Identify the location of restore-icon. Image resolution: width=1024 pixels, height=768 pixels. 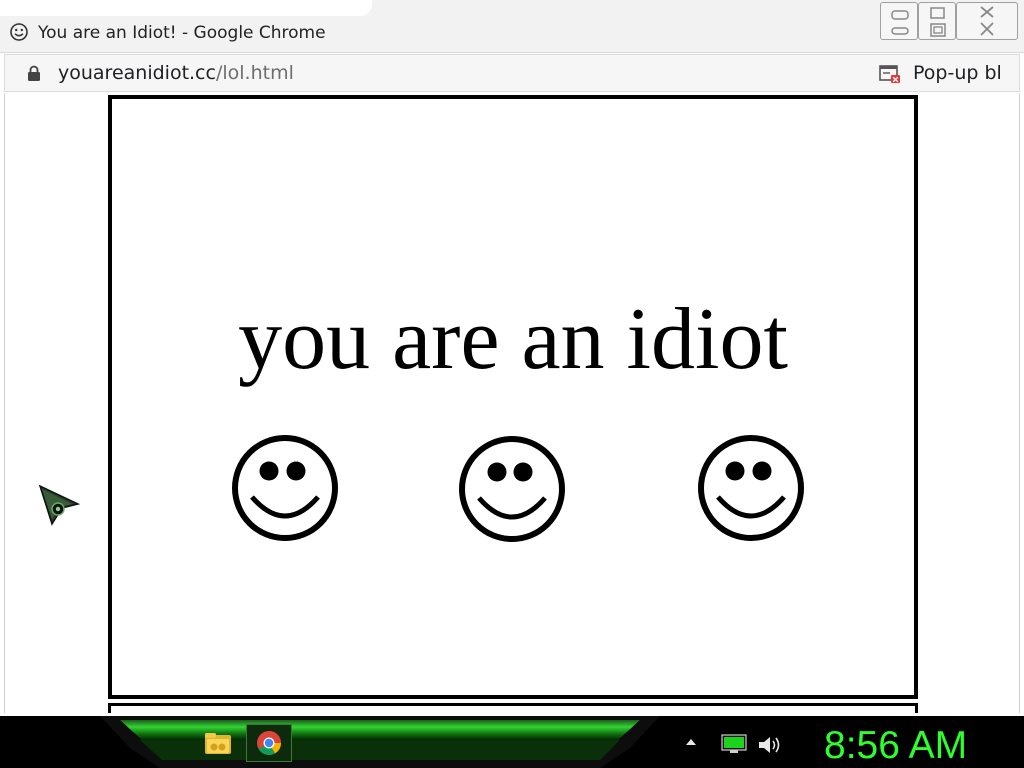
(938, 22).